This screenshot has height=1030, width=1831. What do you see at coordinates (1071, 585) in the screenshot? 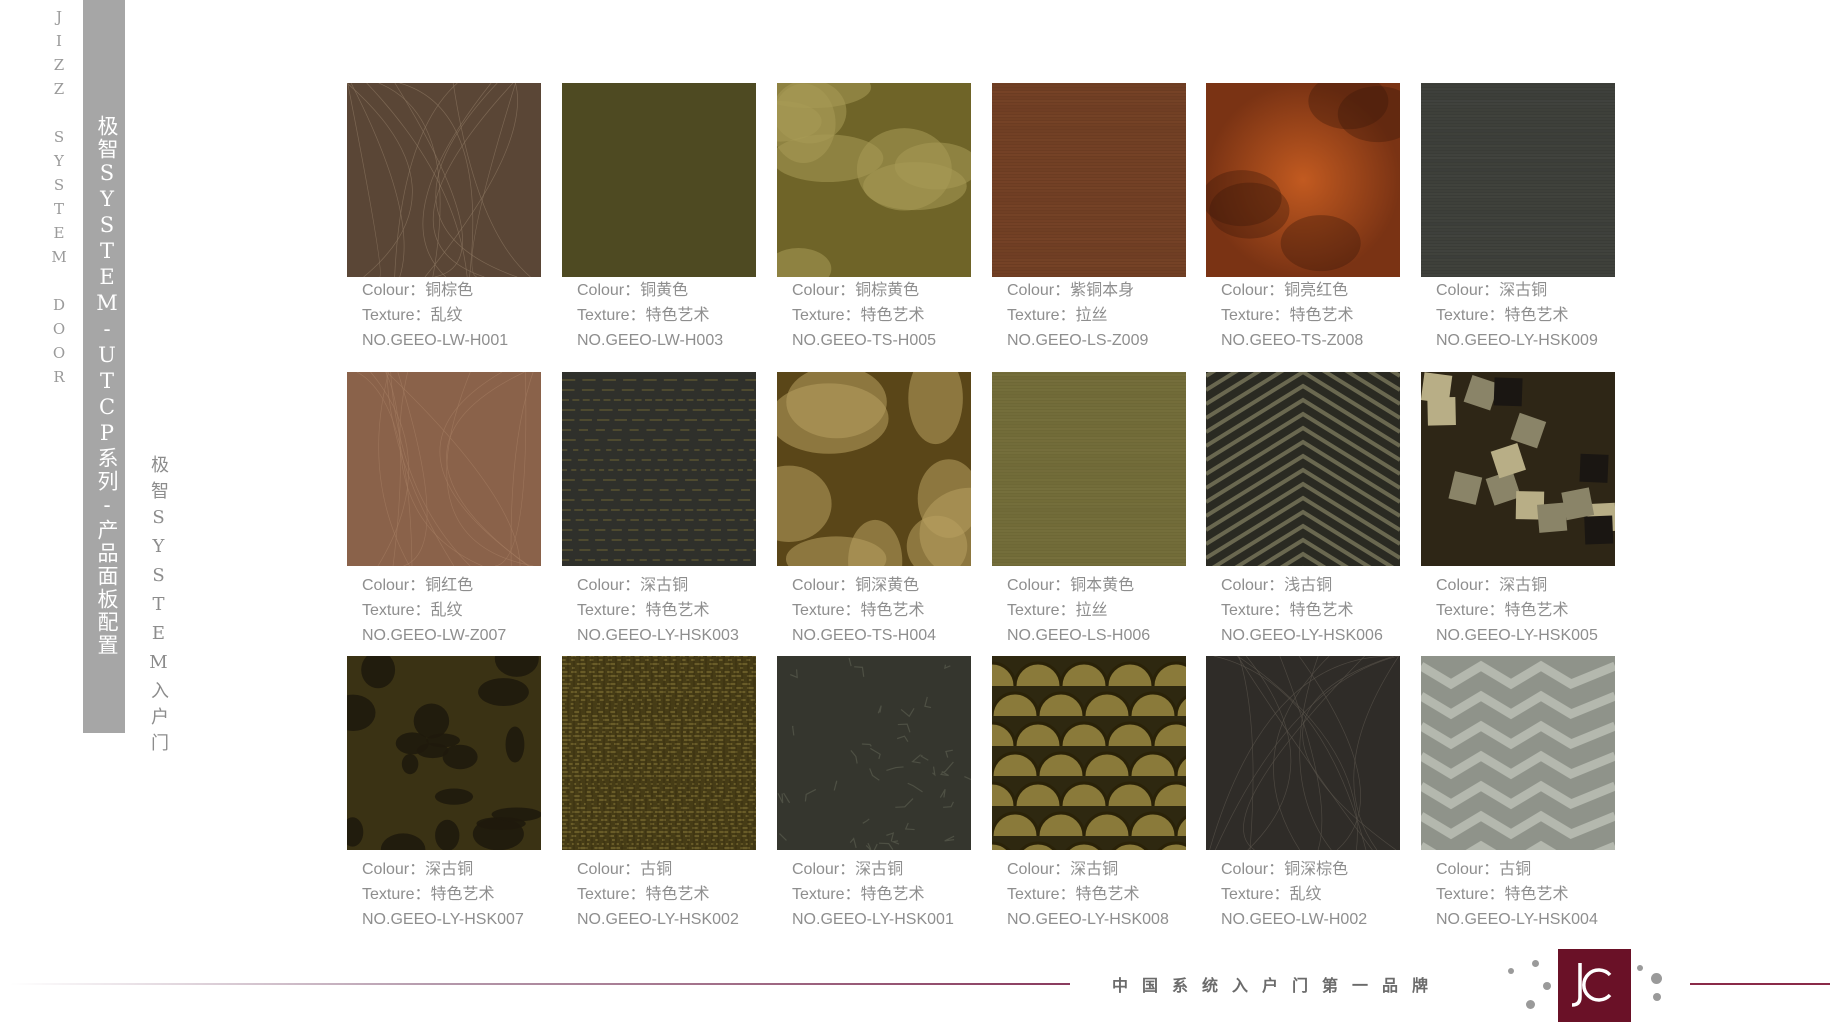
I see `swatch-colour: Colour：铜本黄色` at bounding box center [1071, 585].